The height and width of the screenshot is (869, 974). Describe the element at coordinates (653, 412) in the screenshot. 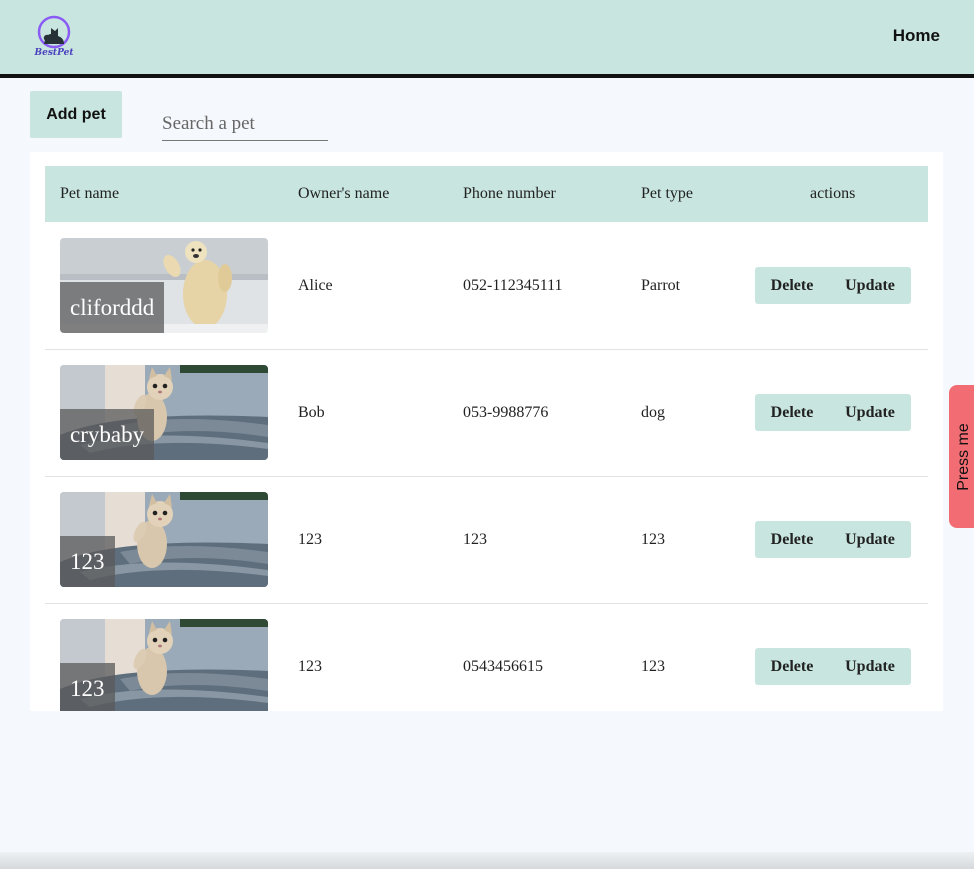

I see `pet-type: dog` at that location.